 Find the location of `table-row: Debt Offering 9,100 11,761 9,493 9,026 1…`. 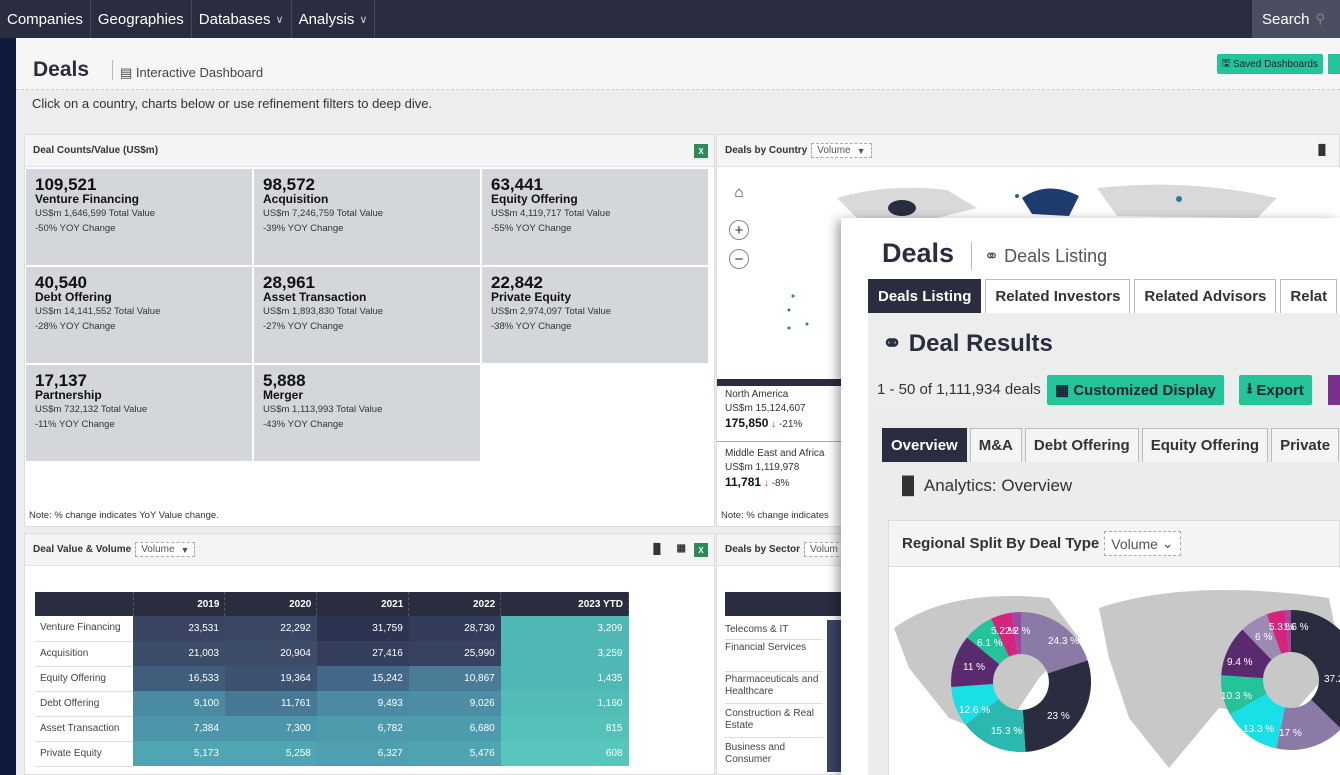

table-row: Debt Offering 9,100 11,761 9,493 9,026 1… is located at coordinates (332, 704).